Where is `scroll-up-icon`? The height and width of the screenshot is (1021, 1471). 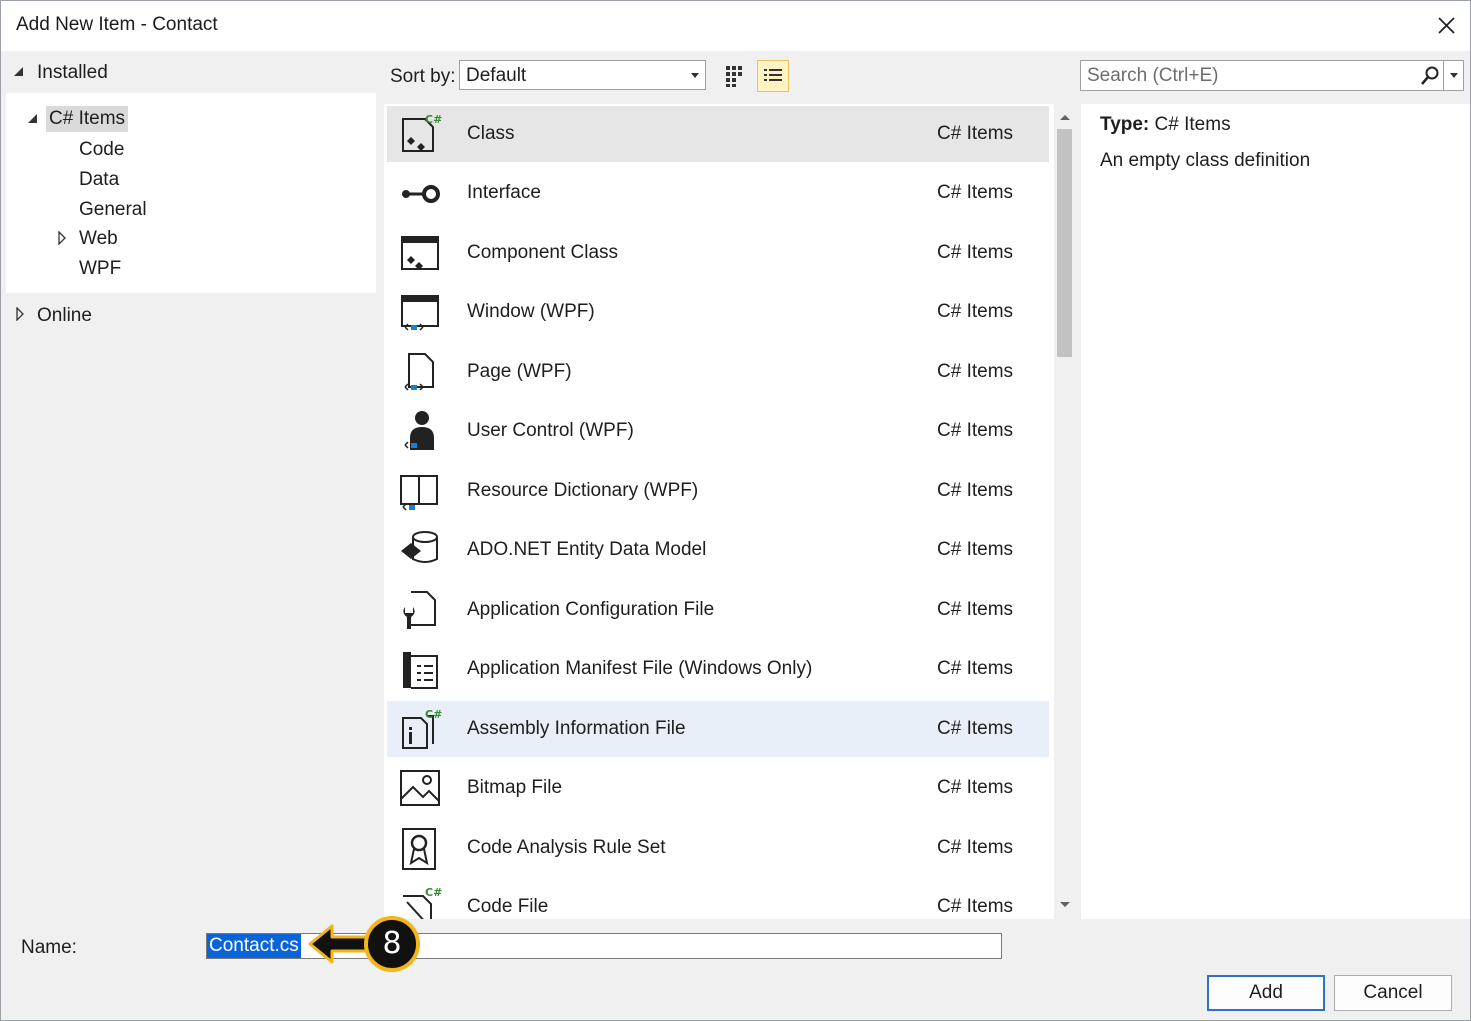
scroll-up-icon is located at coordinates (1065, 117).